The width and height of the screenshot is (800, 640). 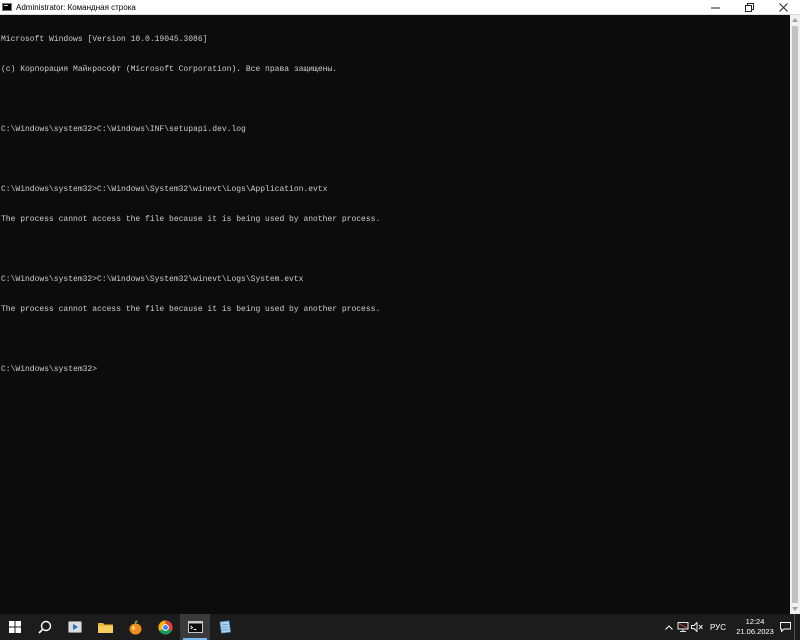 I want to click on terminal-icon, so click(x=195, y=627).